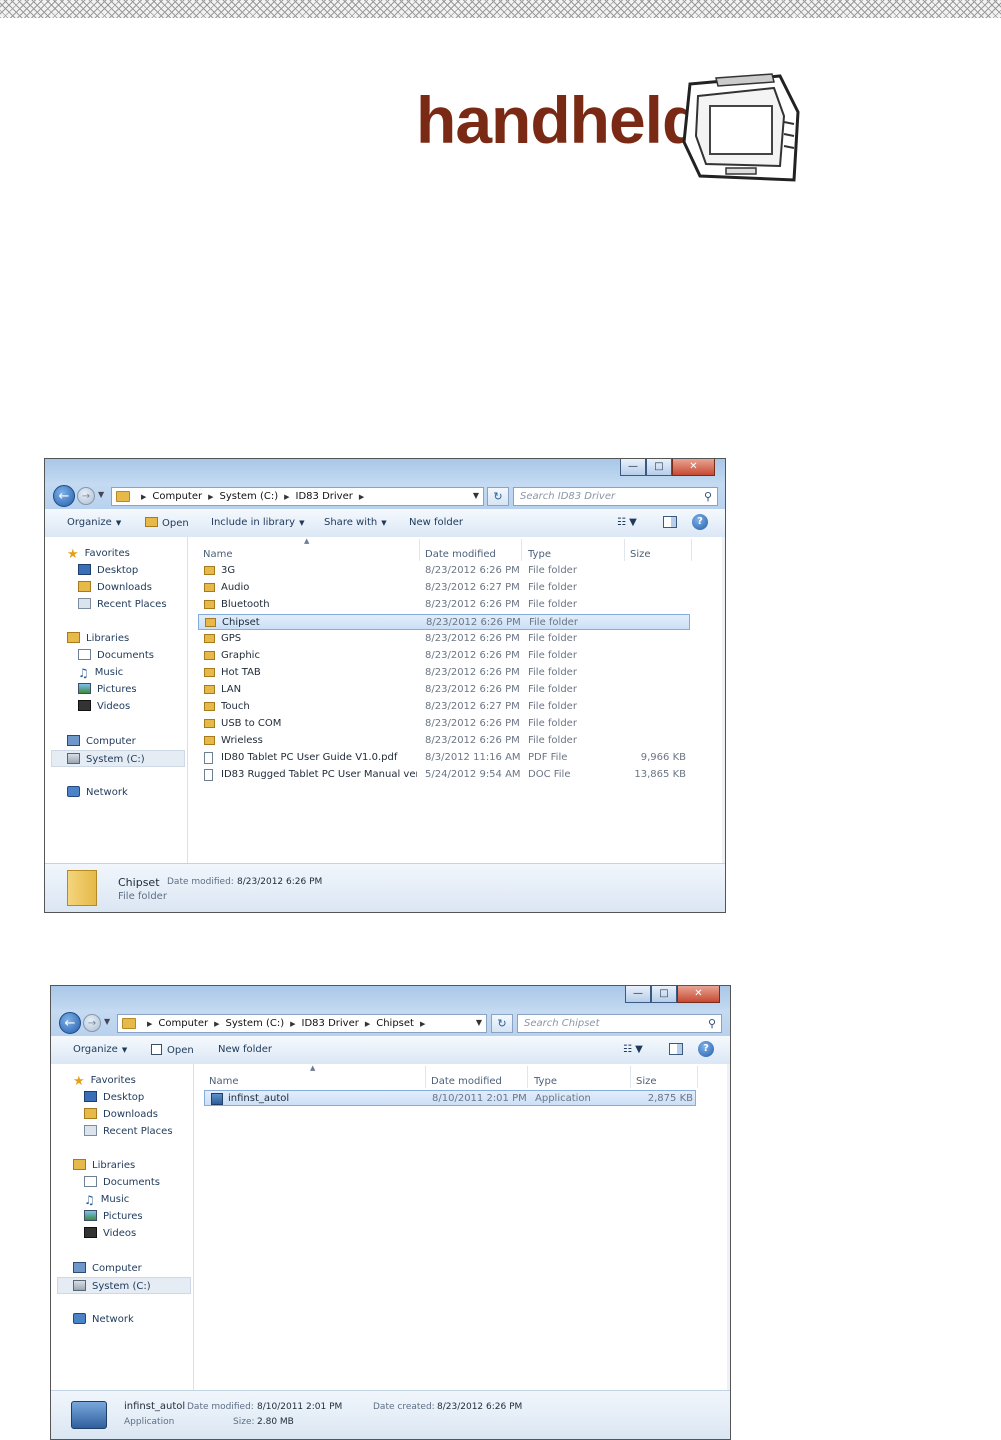  Describe the element at coordinates (444, 588) in the screenshot. I see `file-row: Audio 8/23/2012 6:27 PM File folder` at that location.